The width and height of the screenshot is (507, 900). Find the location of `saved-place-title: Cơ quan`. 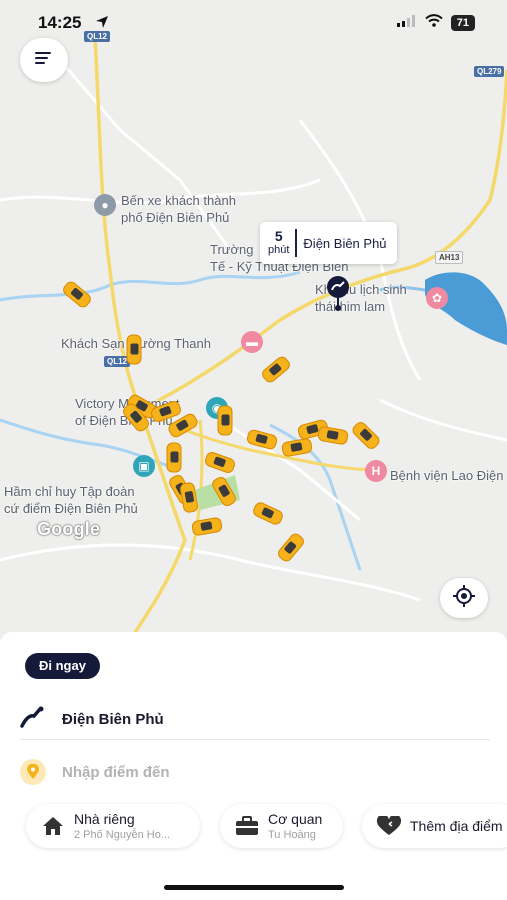

saved-place-title: Cơ quan is located at coordinates (295, 818).